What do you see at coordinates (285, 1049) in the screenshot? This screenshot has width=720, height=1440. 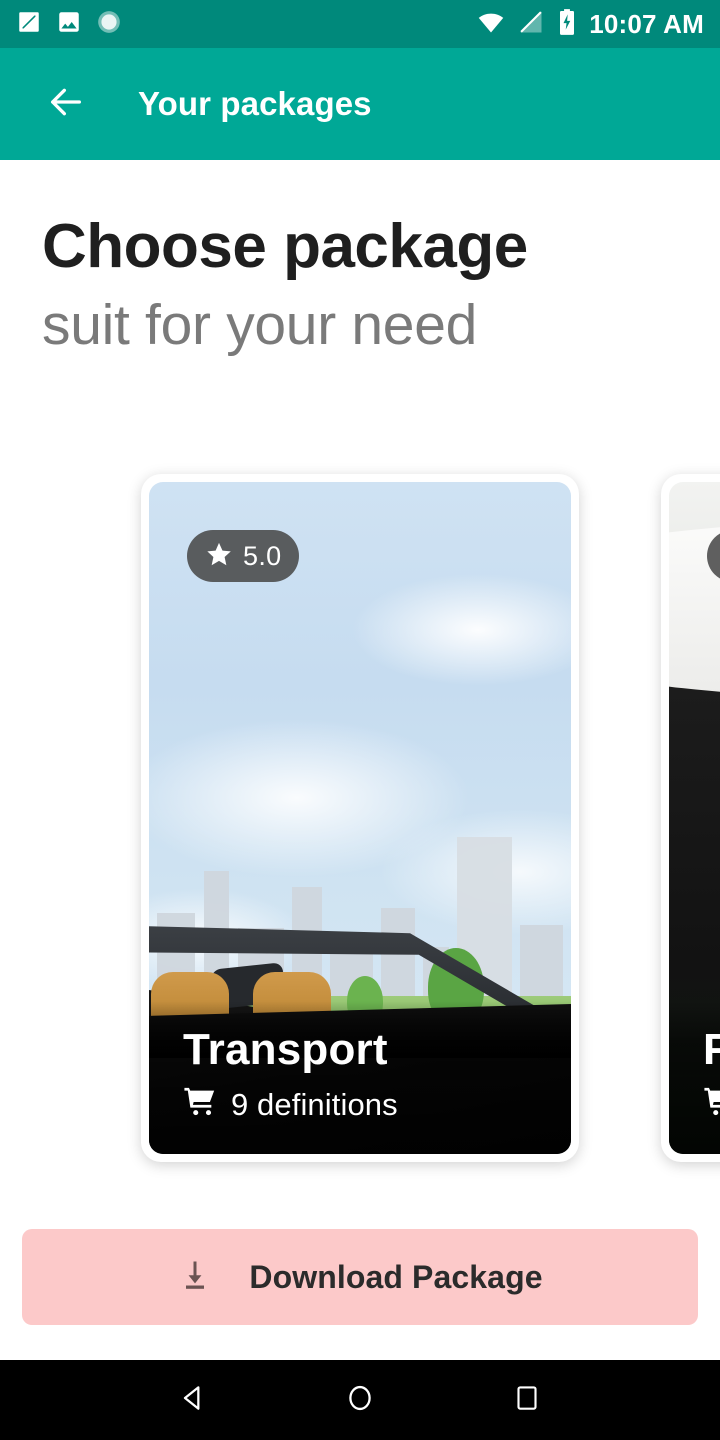 I see `card-title: Transport` at bounding box center [285, 1049].